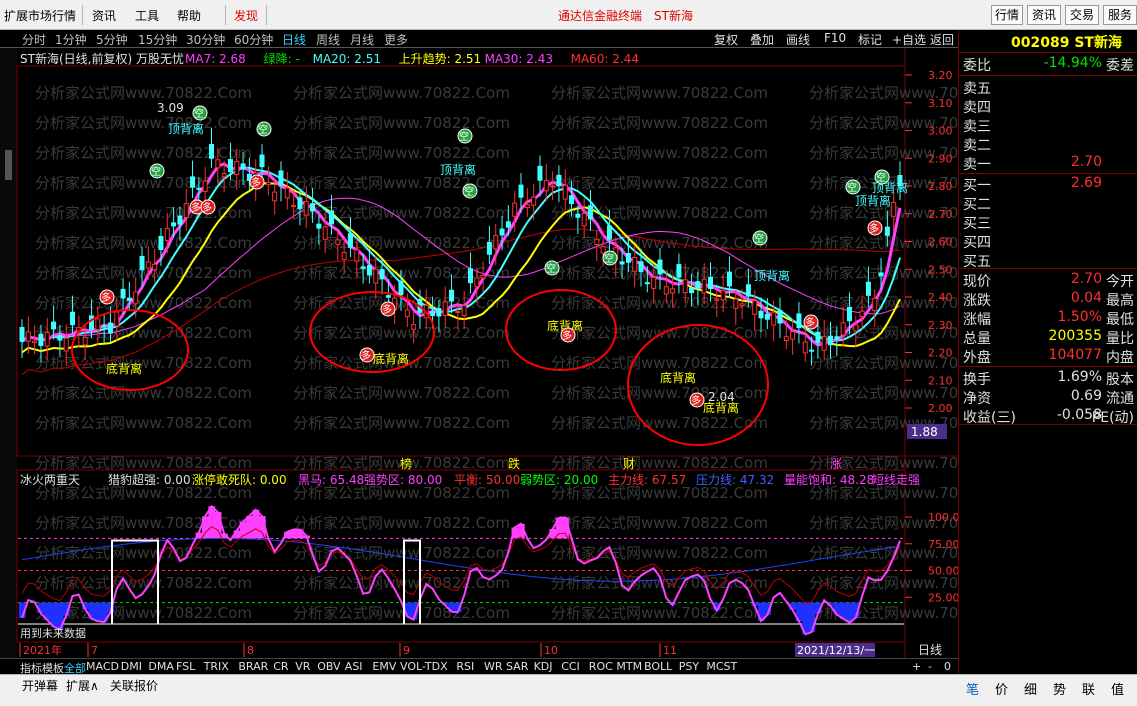 The width and height of the screenshot is (1137, 706). Describe the element at coordinates (601, 666) in the screenshot. I see `indicator-tab-roc: ROC` at that location.